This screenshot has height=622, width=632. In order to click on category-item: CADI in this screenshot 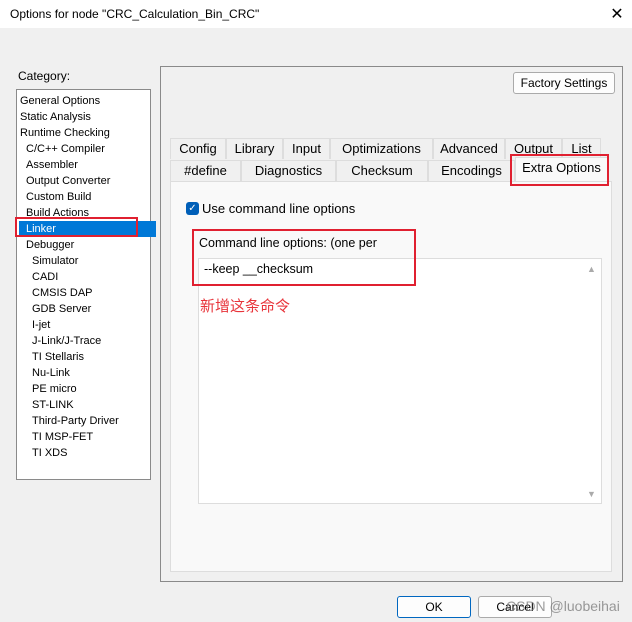, I will do `click(90, 277)`.